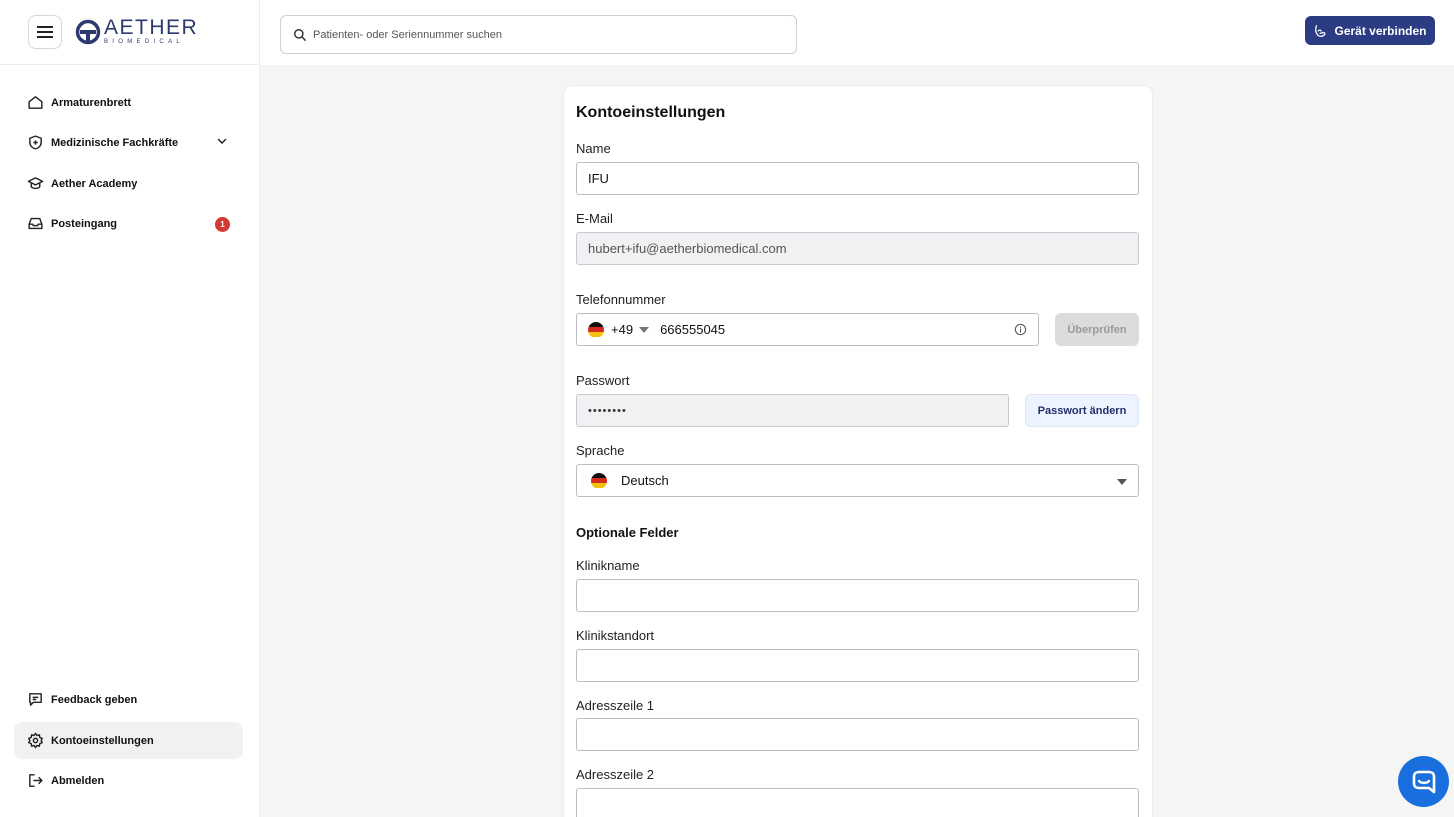 This screenshot has width=1454, height=817. I want to click on graduation-cap-icon, so click(35, 184).